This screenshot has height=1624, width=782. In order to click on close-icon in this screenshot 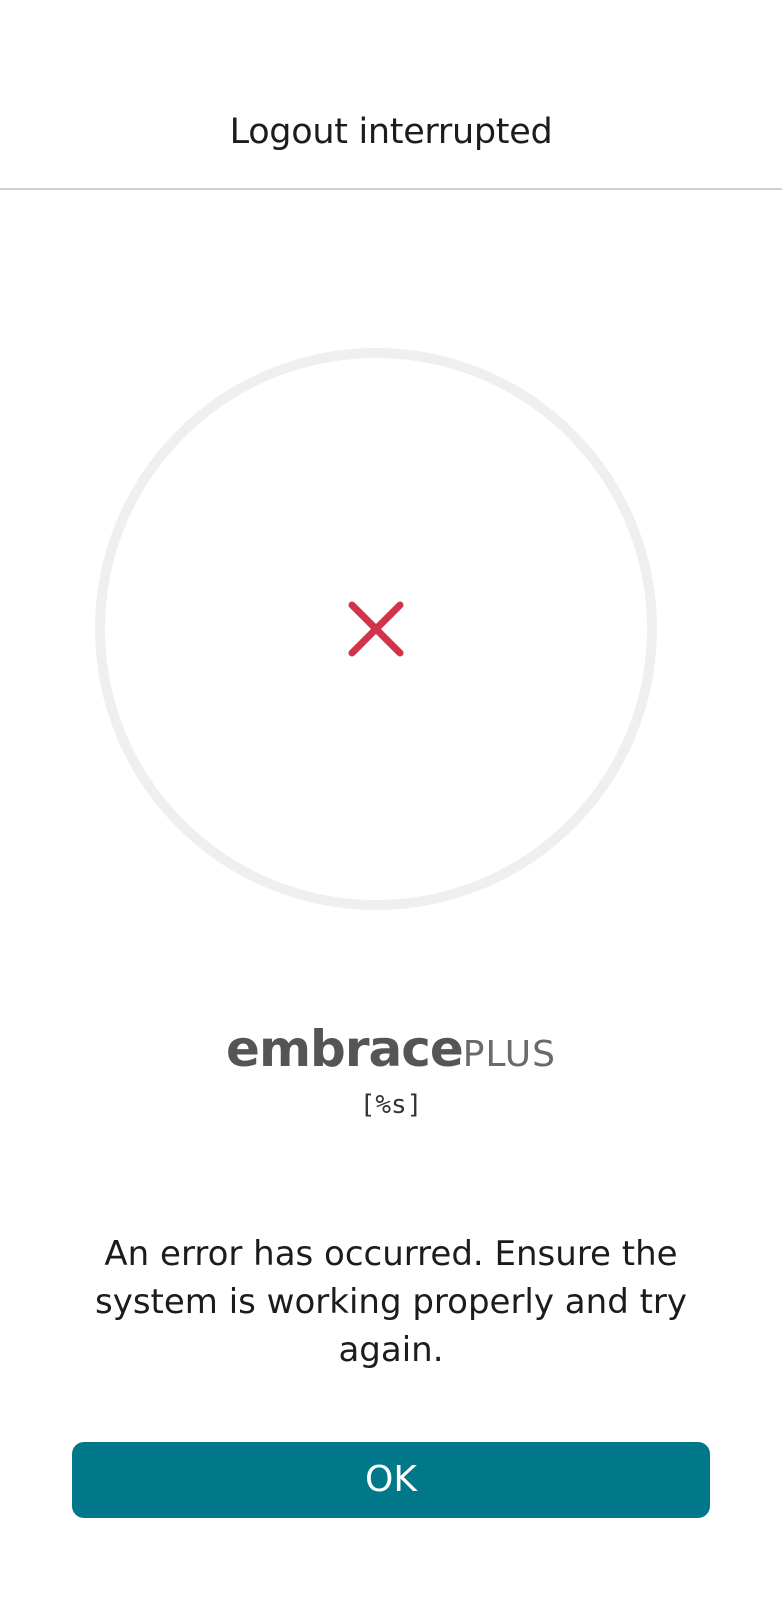, I will do `click(376, 629)`.